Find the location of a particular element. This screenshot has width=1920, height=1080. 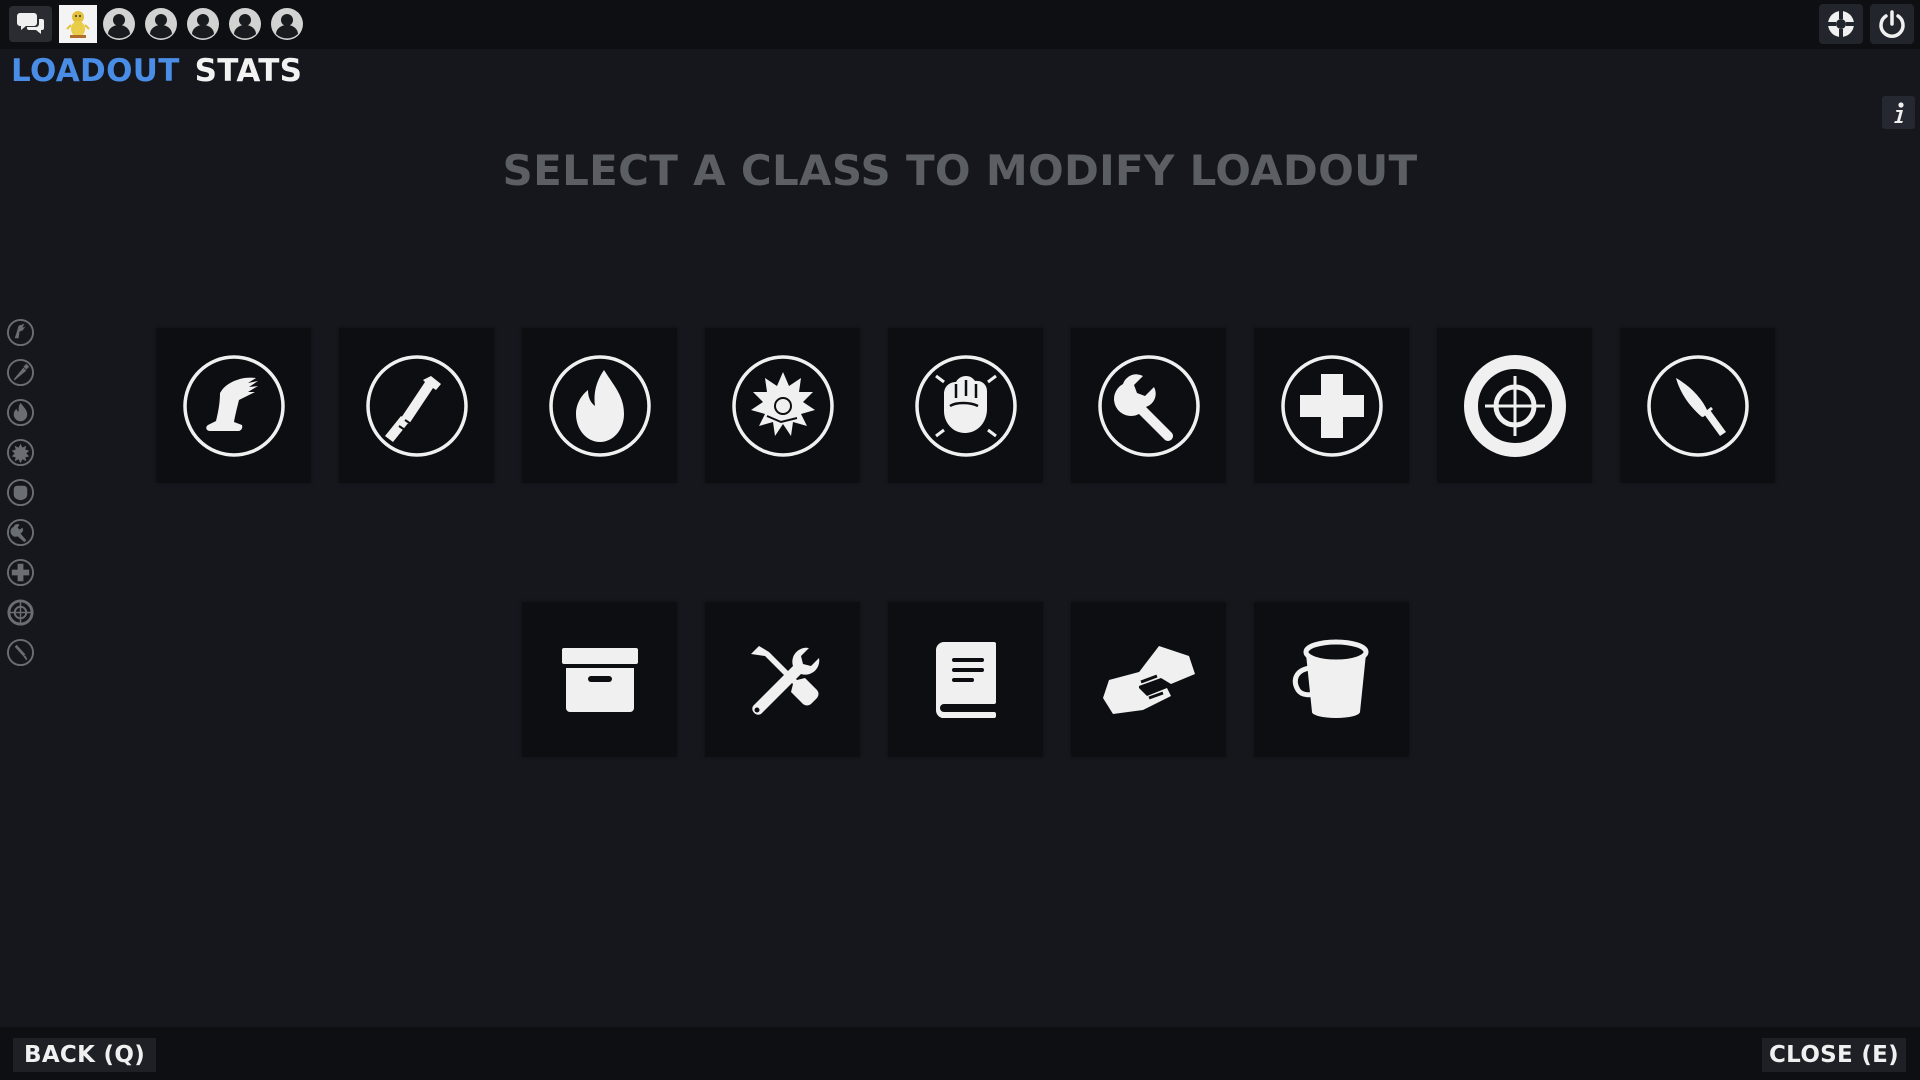

page-heading: SELECT A CLASS TO MODIFY LOADOUT is located at coordinates (960, 170).